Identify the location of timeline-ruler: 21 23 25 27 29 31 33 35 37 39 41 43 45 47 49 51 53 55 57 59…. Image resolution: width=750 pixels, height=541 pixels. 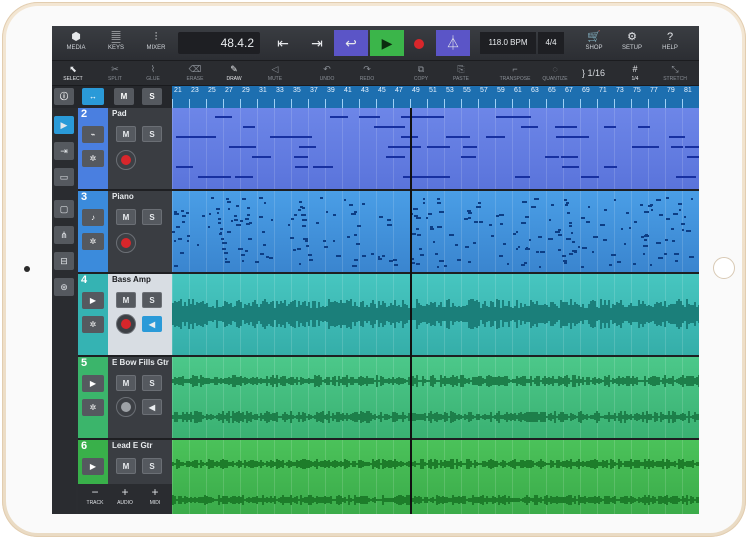
(435, 97).